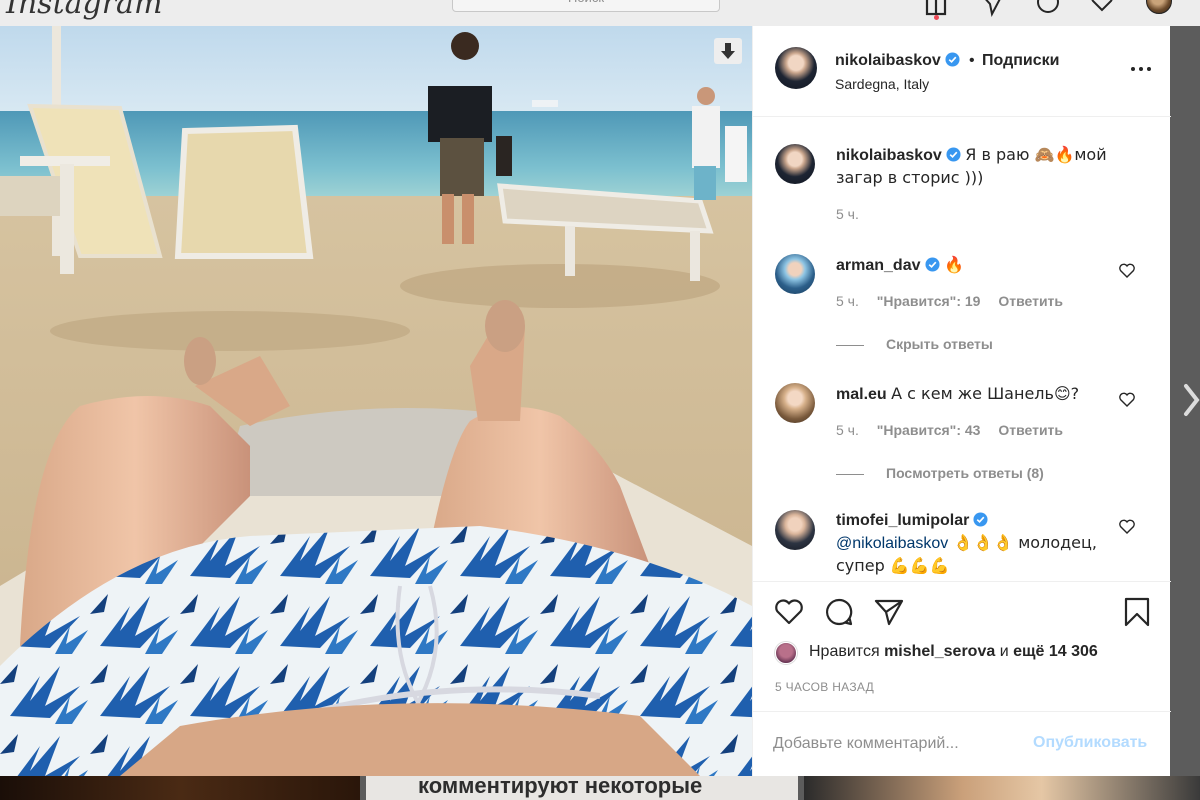 The image size is (1200, 800). What do you see at coordinates (981, 265) in the screenshot?
I see `comment-text-block: arman_dav 🔥` at bounding box center [981, 265].